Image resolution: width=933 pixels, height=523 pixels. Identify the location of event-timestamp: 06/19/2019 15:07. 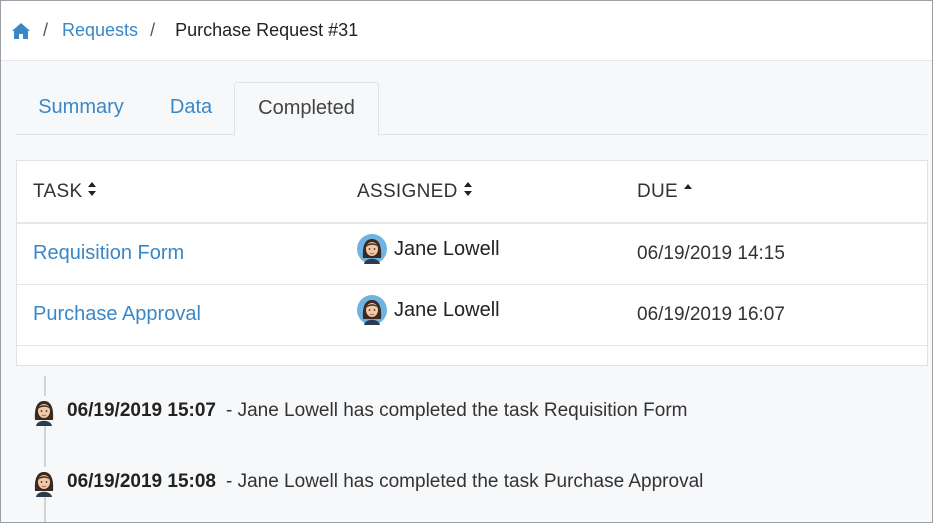
(141, 410).